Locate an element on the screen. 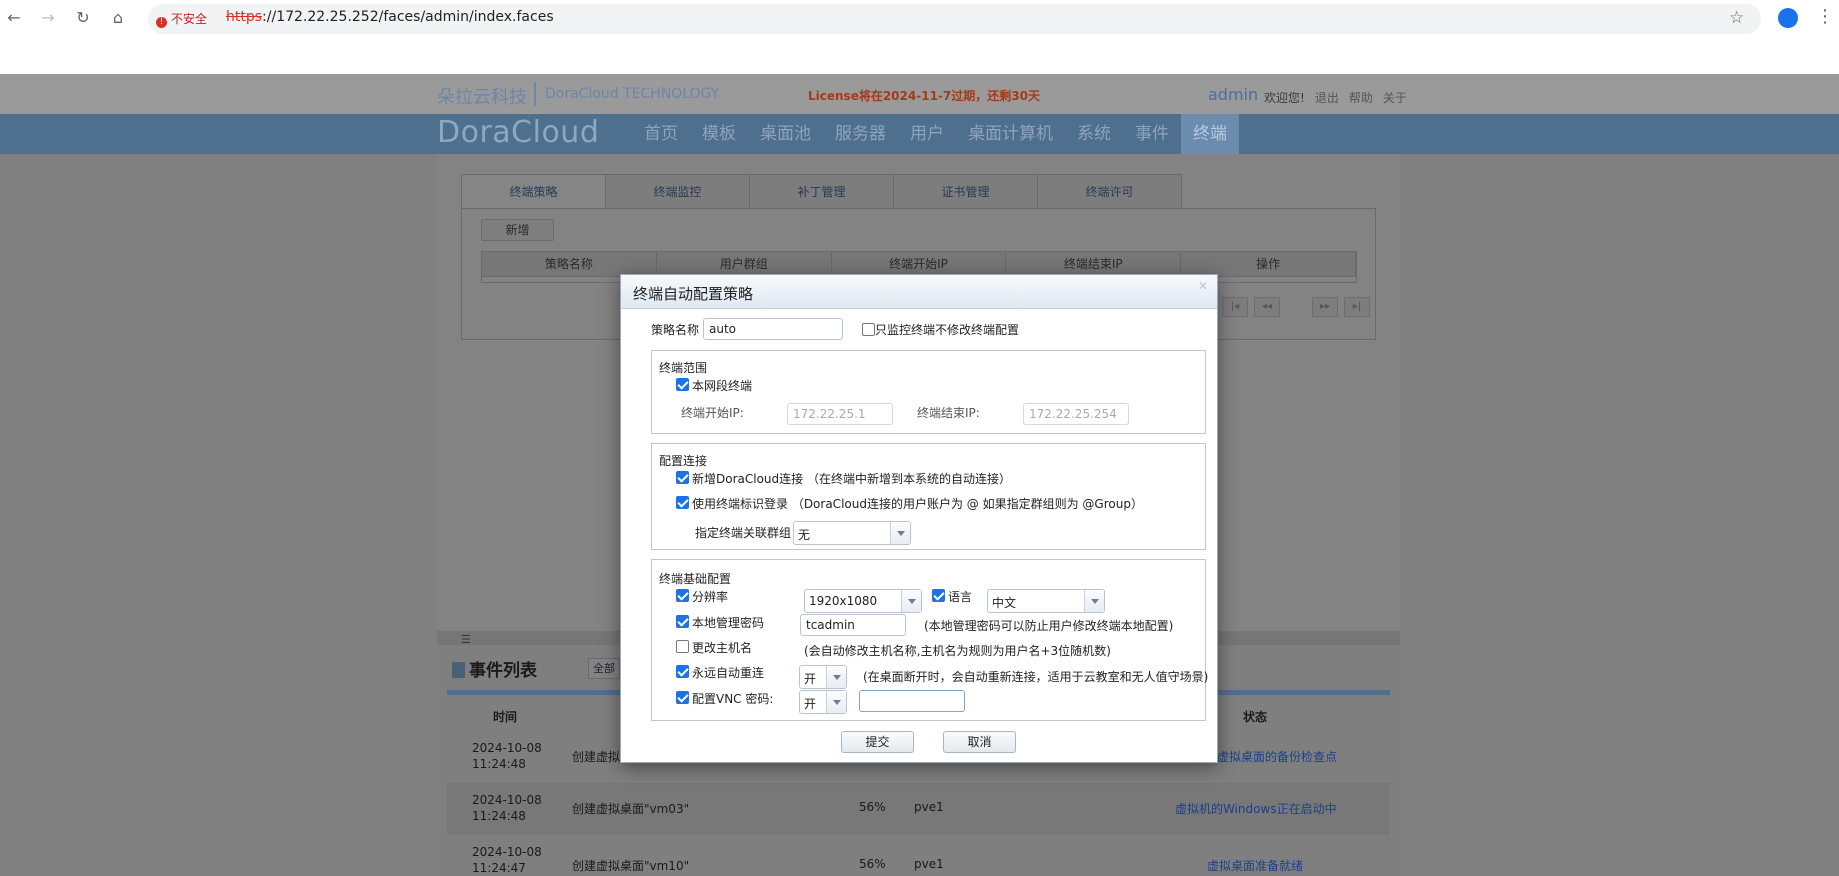 The width and height of the screenshot is (1839, 876). hostname-checkbox is located at coordinates (682, 646).